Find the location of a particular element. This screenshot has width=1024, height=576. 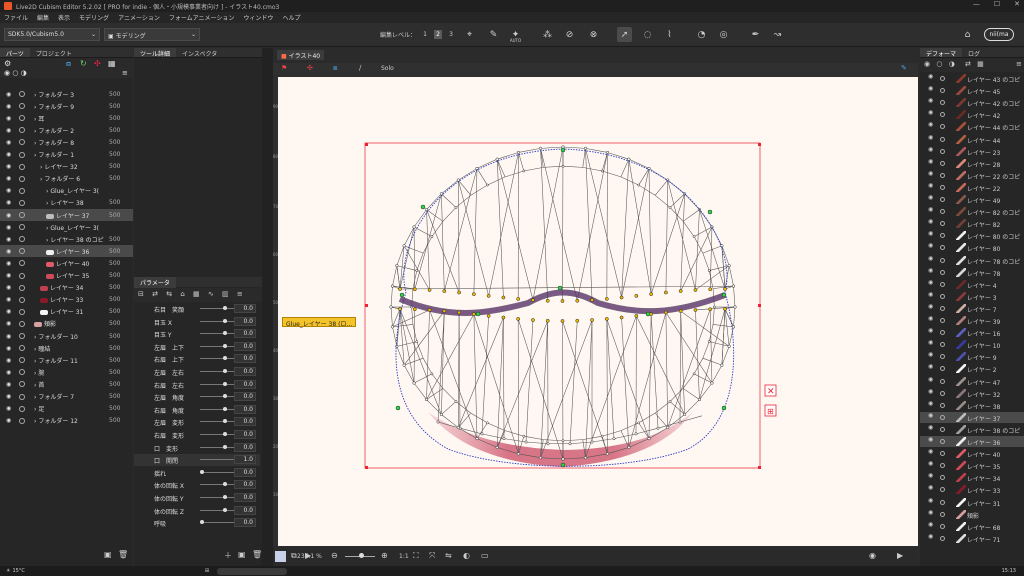

deformer-row: ◉ レイヤー 10 is located at coordinates (972, 344).